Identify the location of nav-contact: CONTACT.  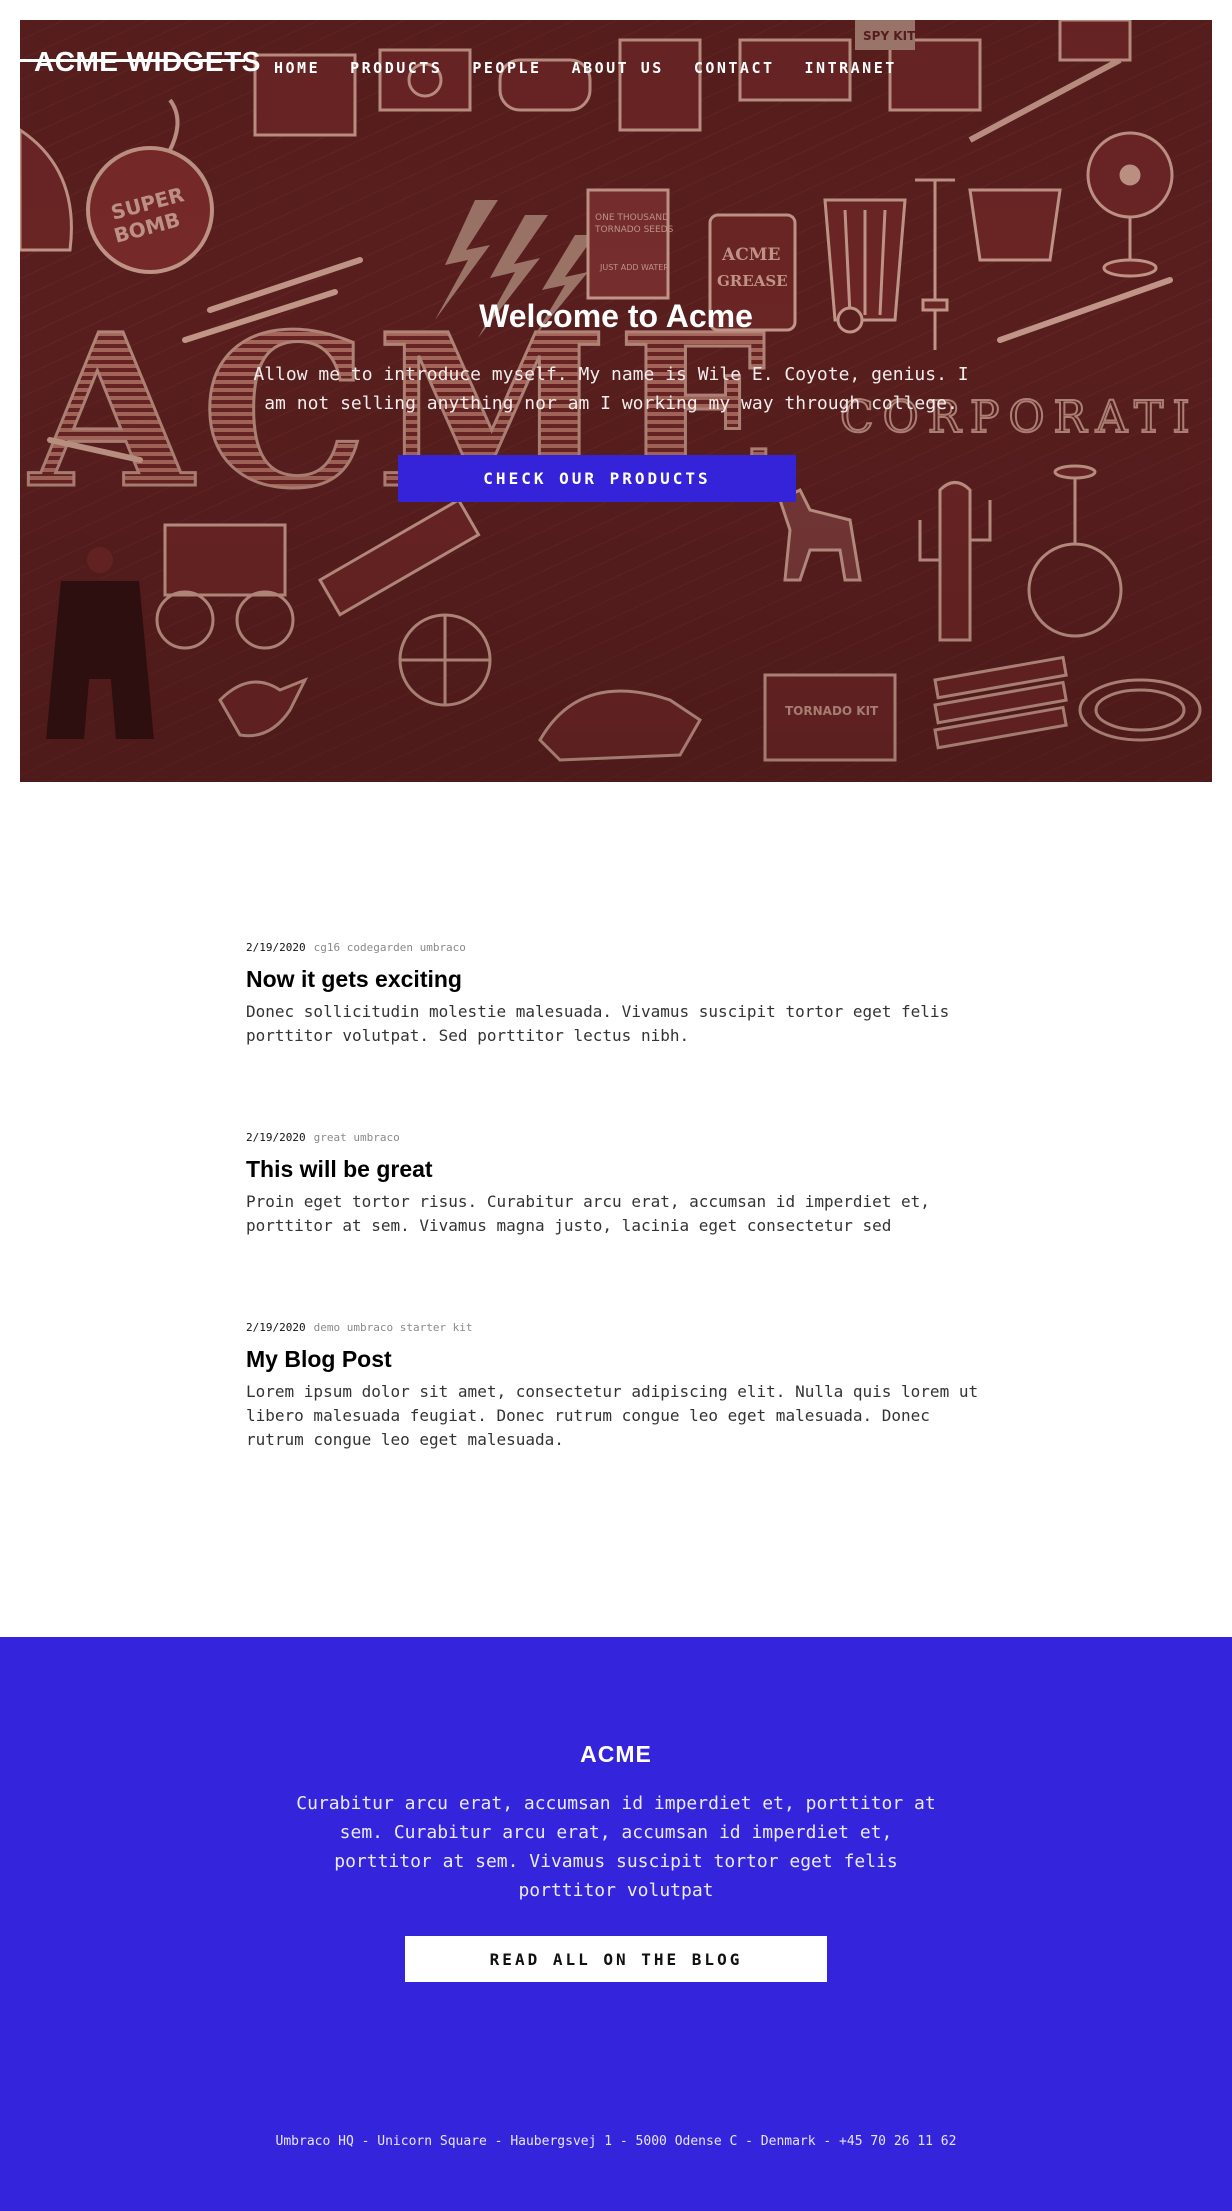
(734, 68).